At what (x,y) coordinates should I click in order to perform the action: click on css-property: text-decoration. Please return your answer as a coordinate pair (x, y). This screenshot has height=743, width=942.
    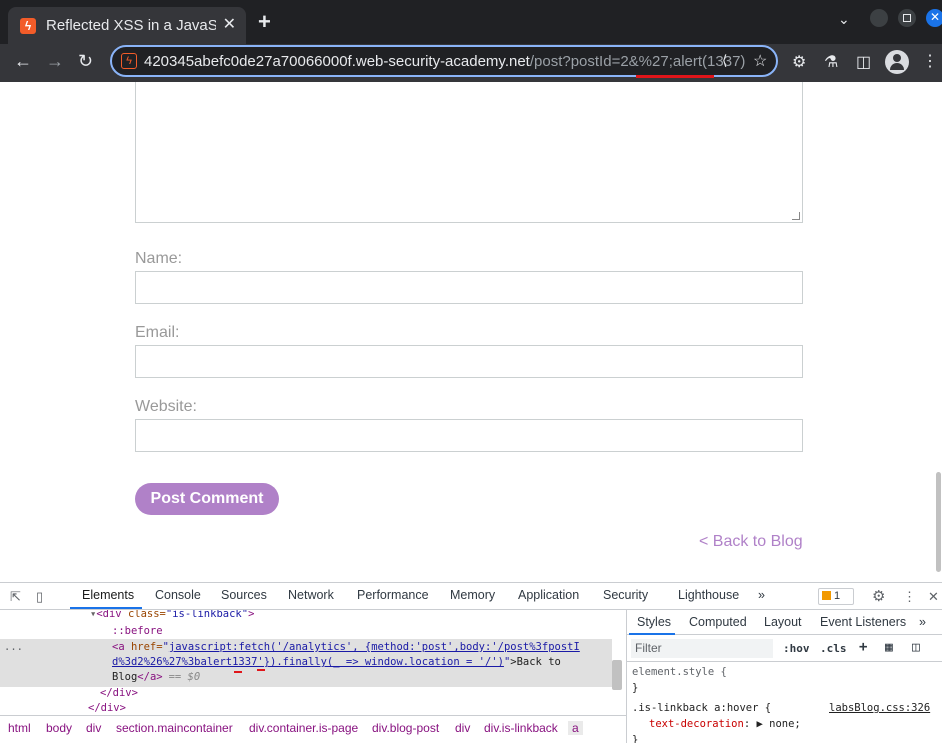
    Looking at the image, I should click on (696, 724).